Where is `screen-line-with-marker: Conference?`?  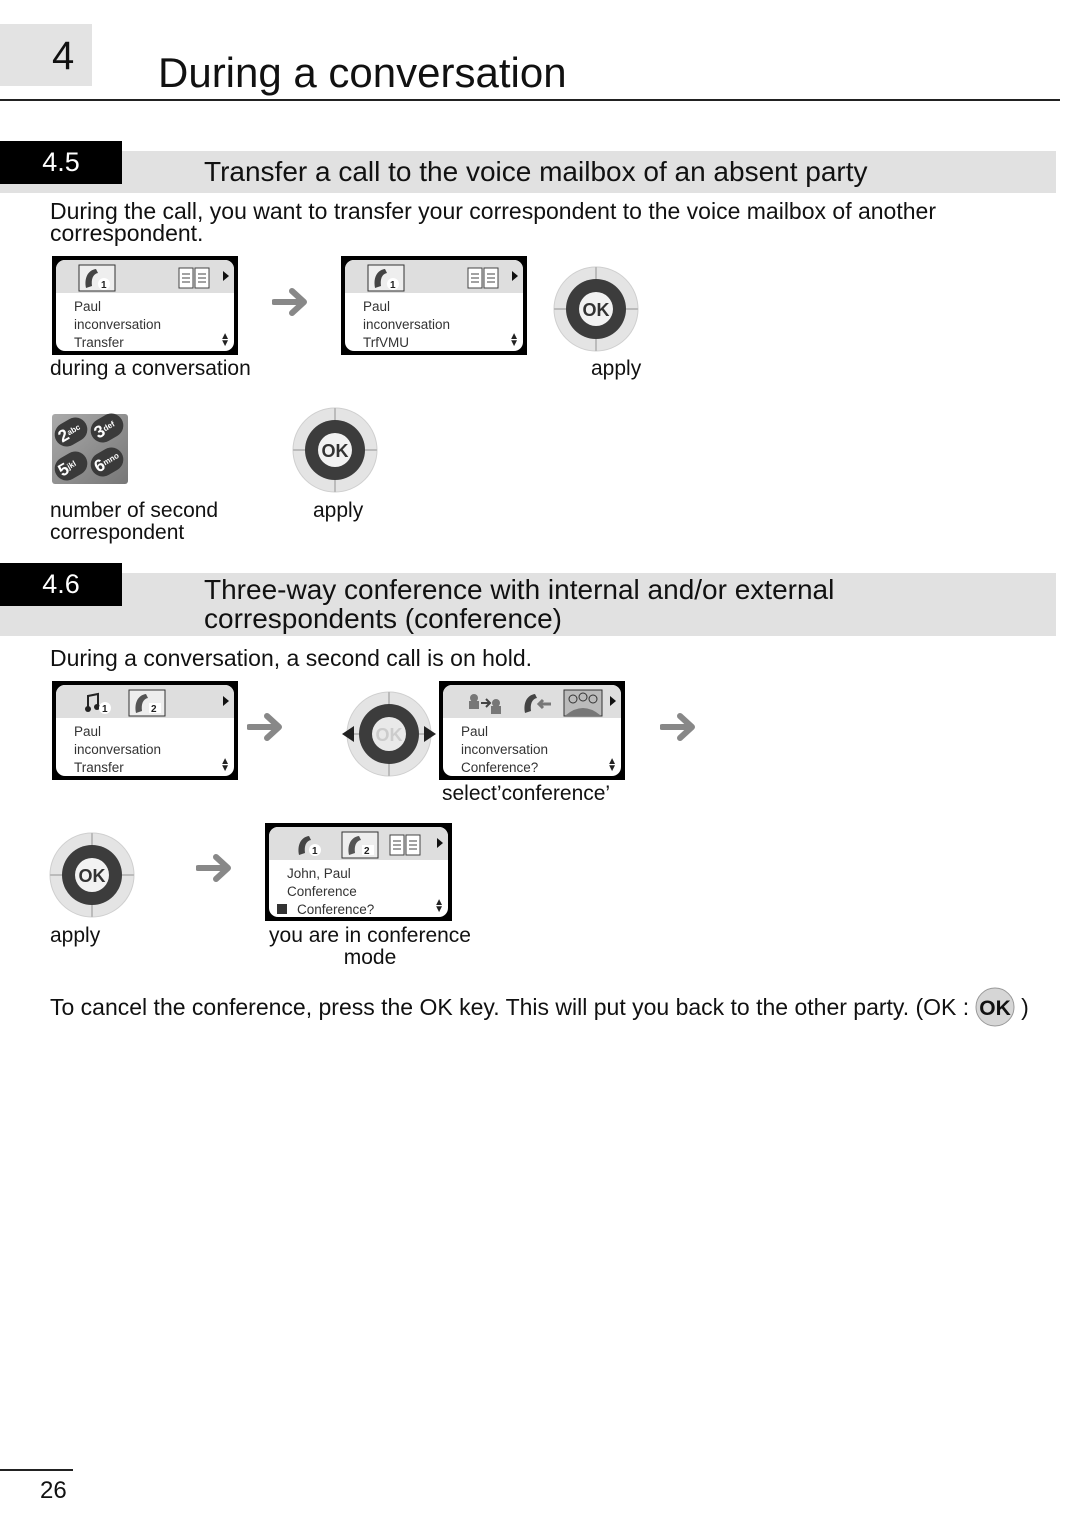 screen-line-with-marker: Conference? is located at coordinates (326, 909).